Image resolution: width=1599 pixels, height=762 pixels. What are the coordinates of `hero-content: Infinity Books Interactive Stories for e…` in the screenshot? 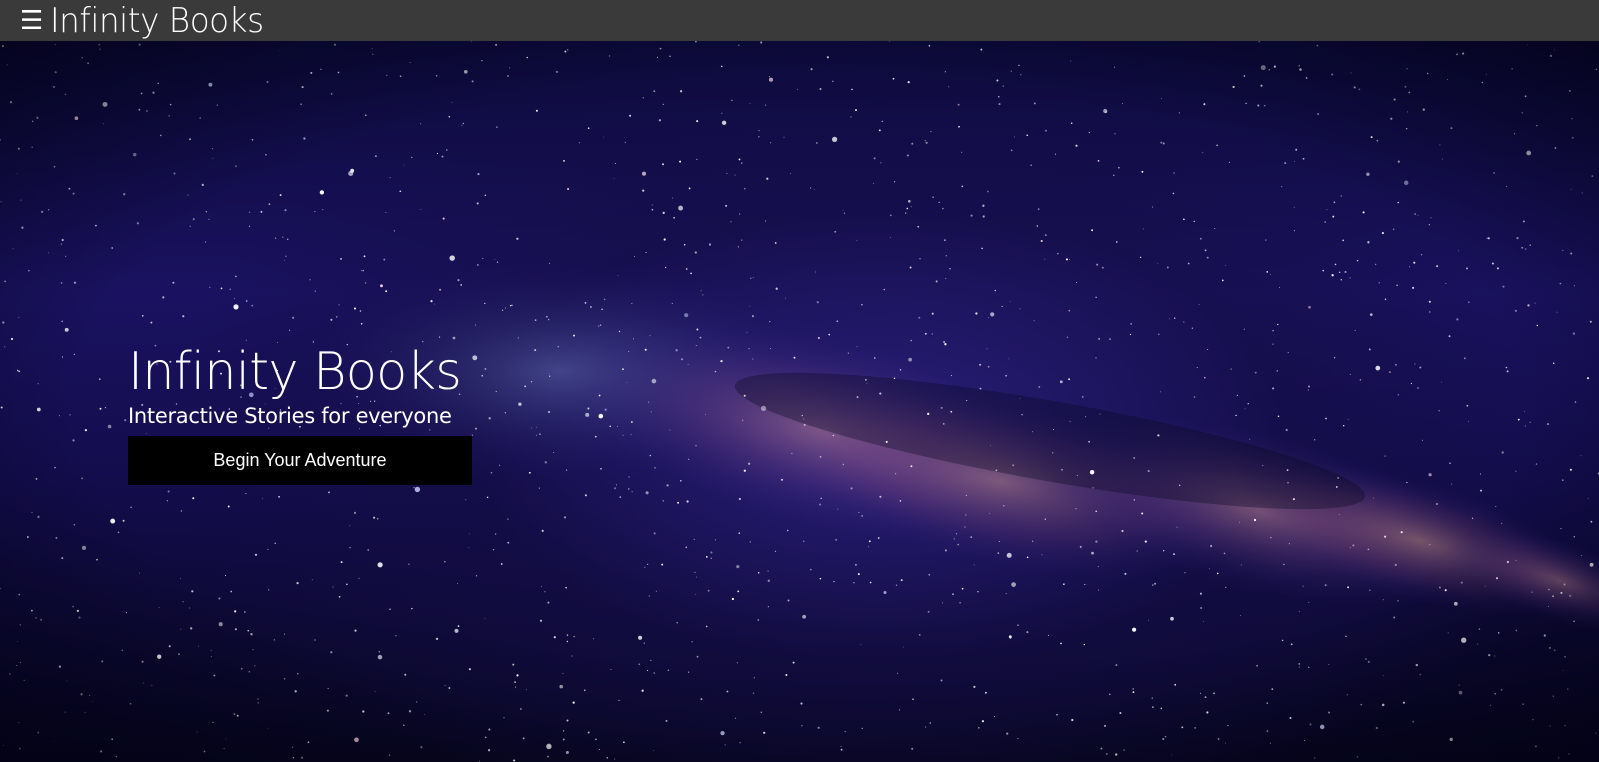 It's located at (300, 415).